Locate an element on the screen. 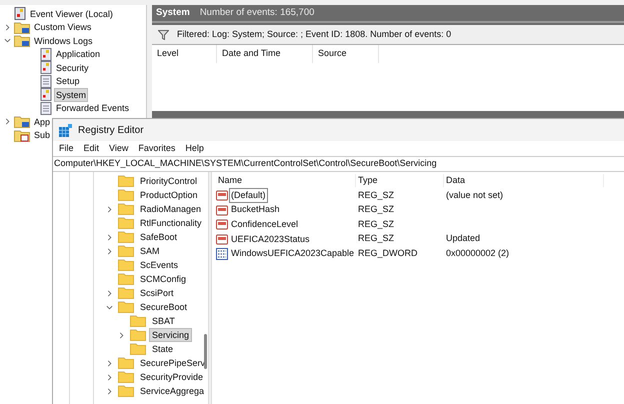  scrollbar-thumb is located at coordinates (205, 351).